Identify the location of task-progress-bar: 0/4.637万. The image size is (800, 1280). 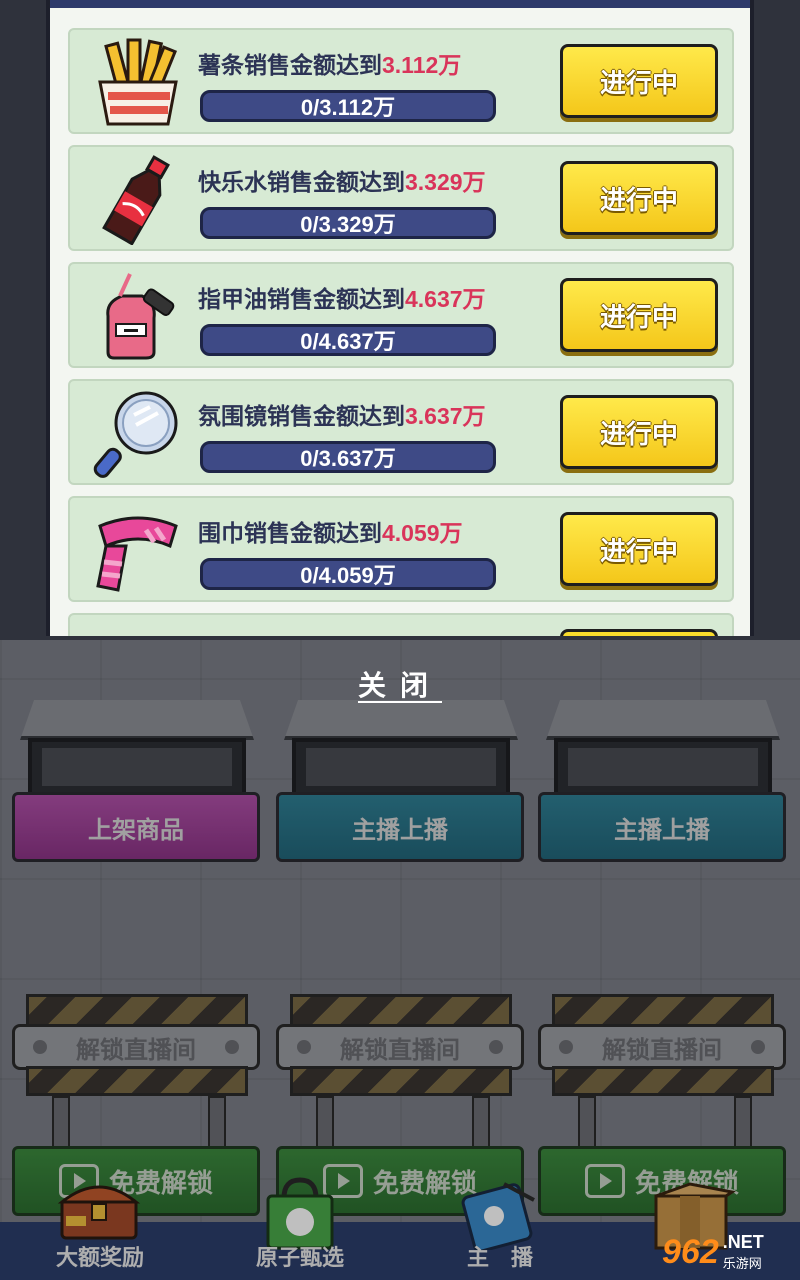
(348, 340).